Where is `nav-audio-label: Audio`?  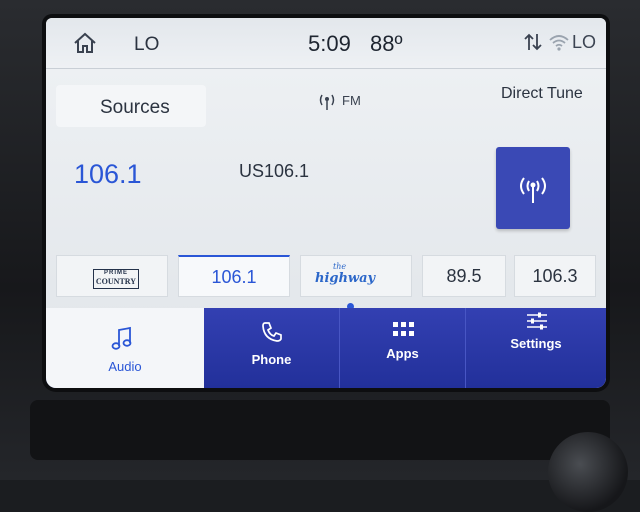
nav-audio-label: Audio is located at coordinates (125, 366).